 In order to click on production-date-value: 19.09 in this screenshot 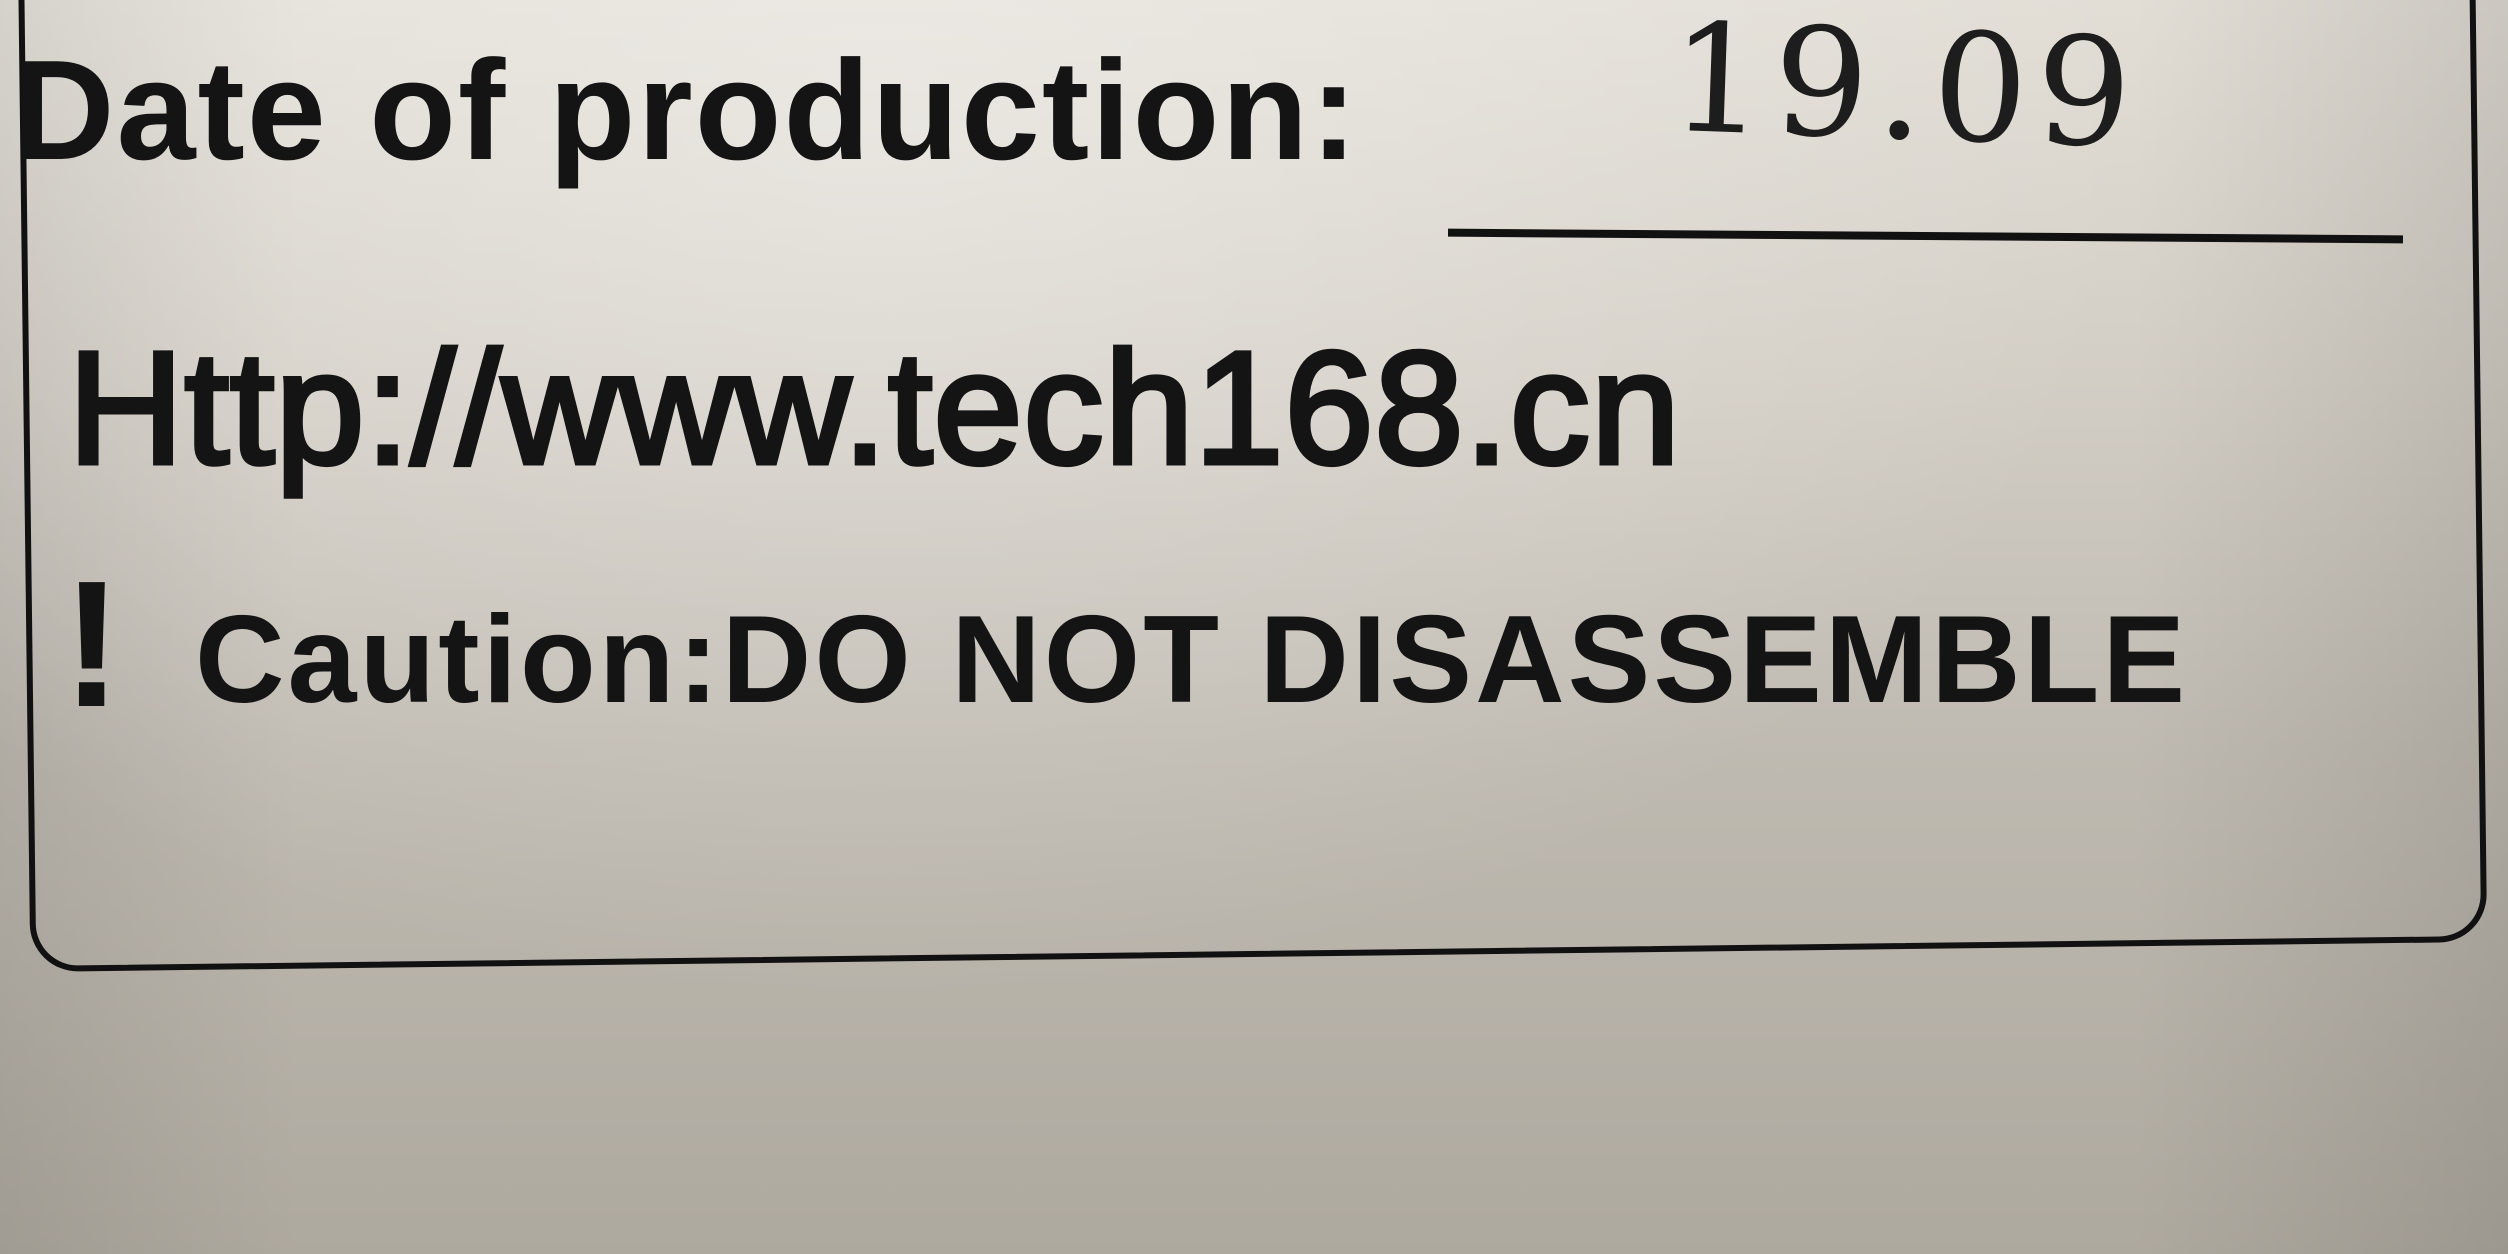, I will do `click(1905, 91)`.